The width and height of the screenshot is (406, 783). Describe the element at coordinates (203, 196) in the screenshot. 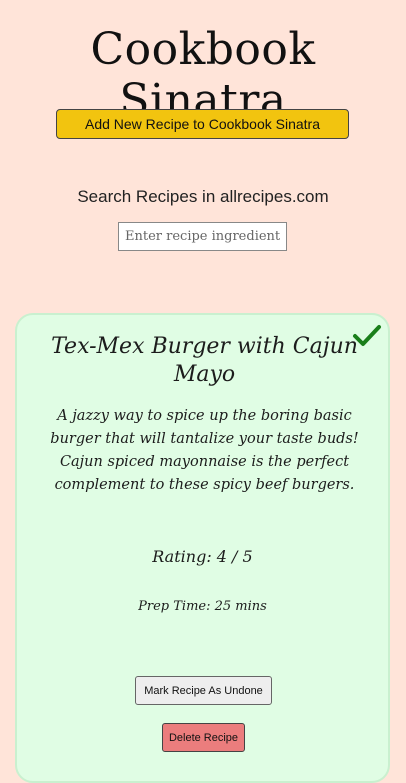

I see `search-label: Search Recipes in allrecipes.com` at that location.